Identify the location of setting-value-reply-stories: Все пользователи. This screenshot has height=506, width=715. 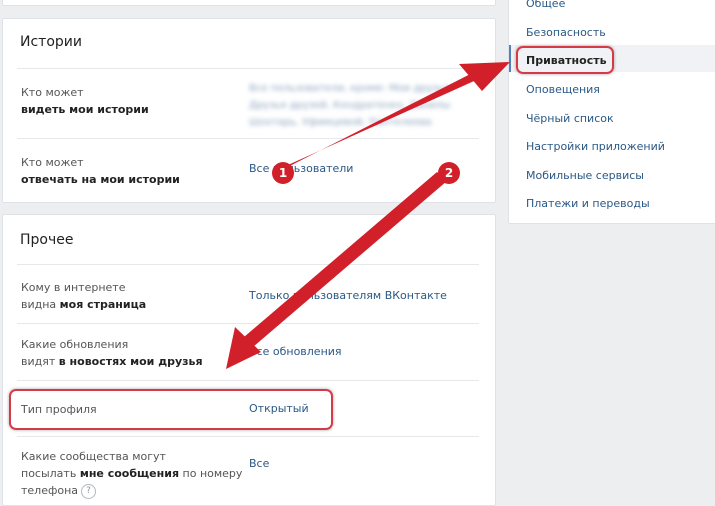
(301, 168).